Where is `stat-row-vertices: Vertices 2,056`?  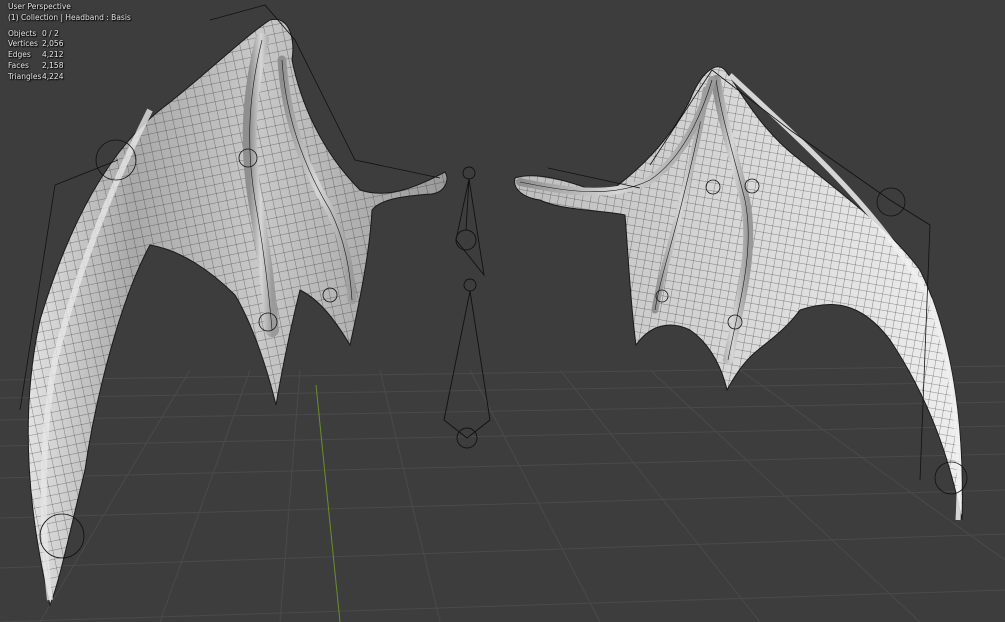 stat-row-vertices: Vertices 2,056 is located at coordinates (69, 44).